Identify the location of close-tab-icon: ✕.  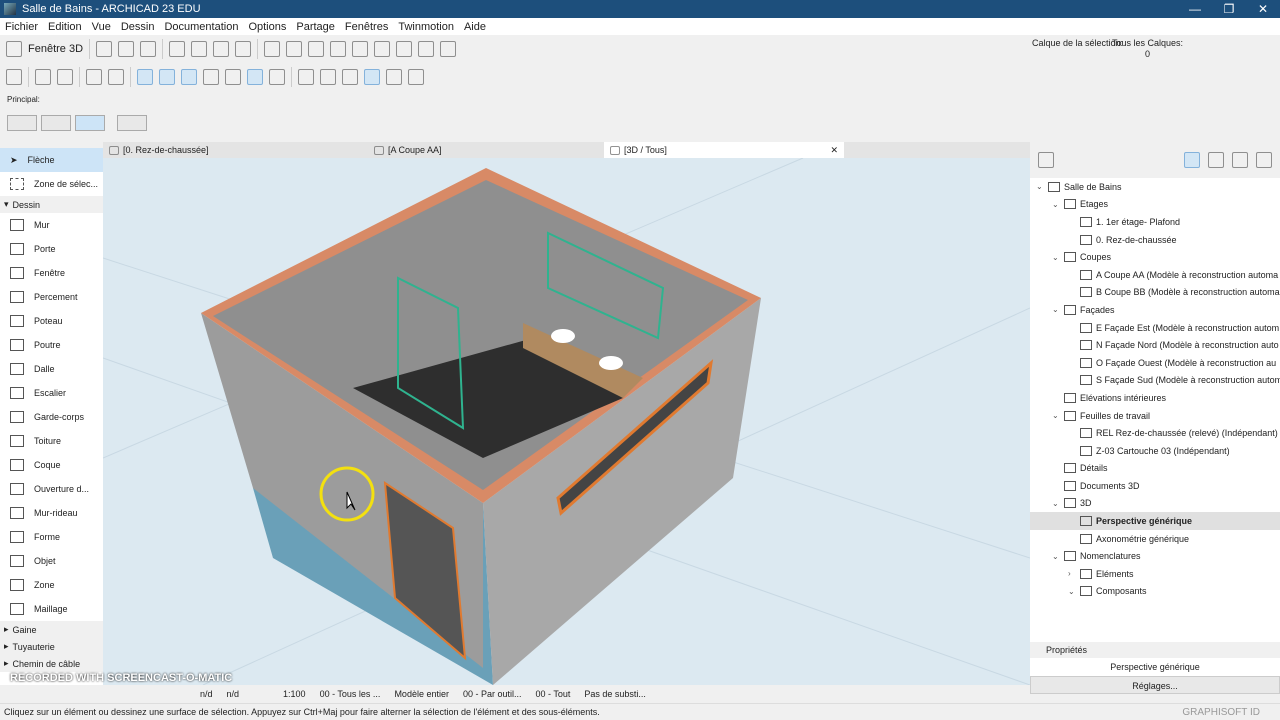
(834, 150).